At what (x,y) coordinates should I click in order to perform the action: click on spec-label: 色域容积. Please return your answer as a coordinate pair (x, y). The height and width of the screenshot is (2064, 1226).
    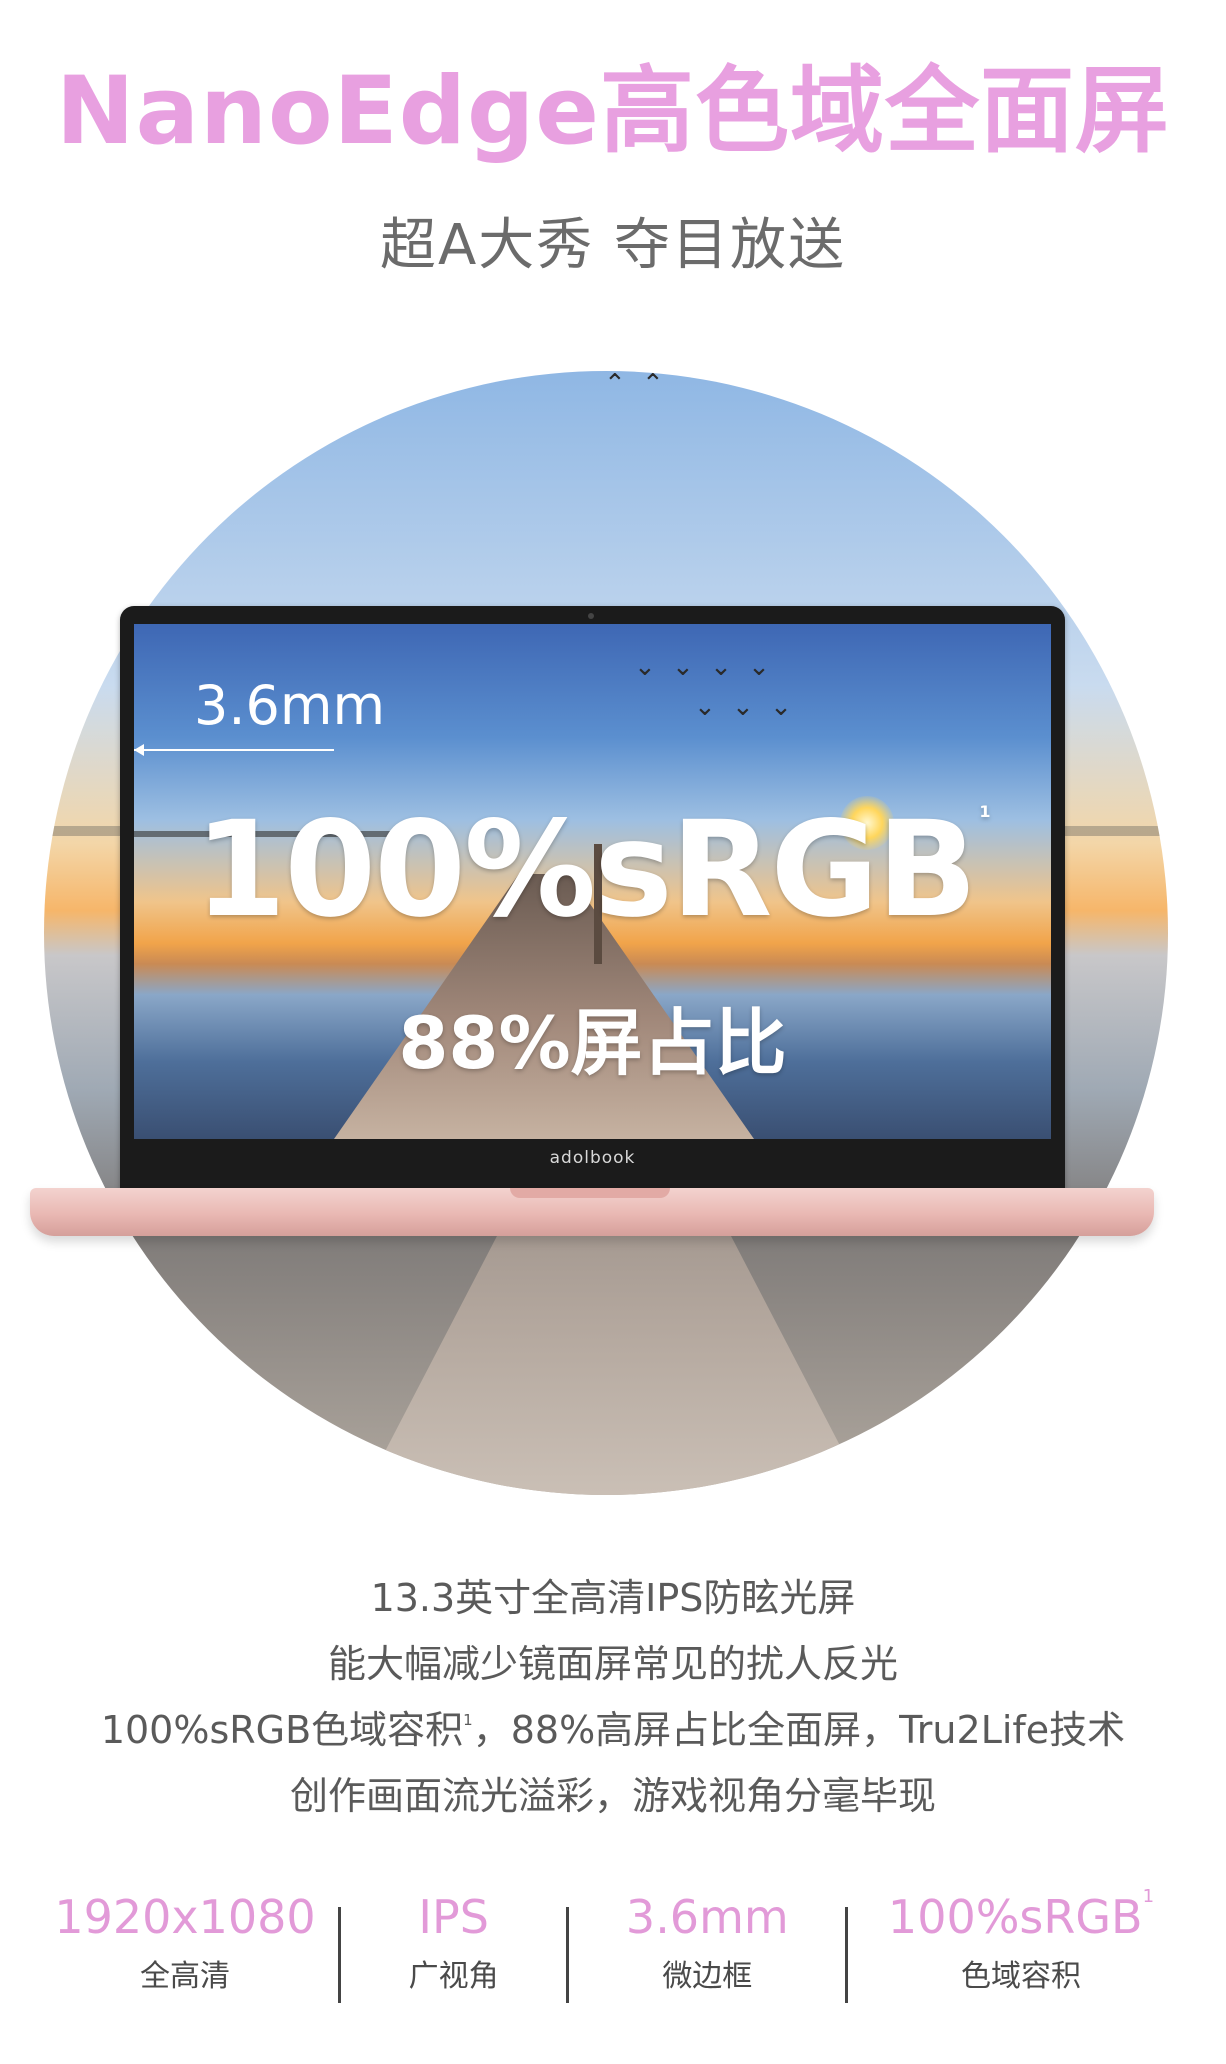
    Looking at the image, I should click on (1020, 1977).